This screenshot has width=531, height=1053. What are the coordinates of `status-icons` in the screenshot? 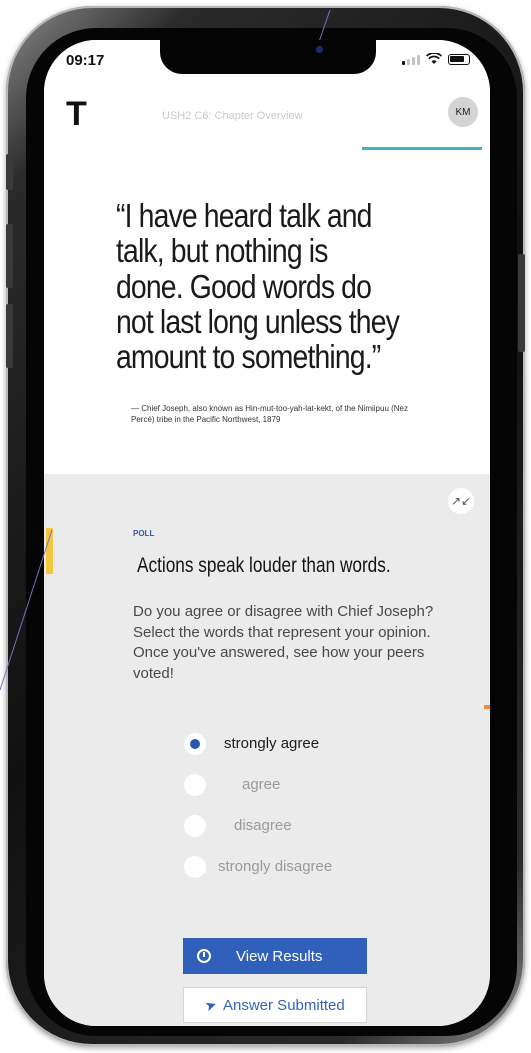 It's located at (436, 59).